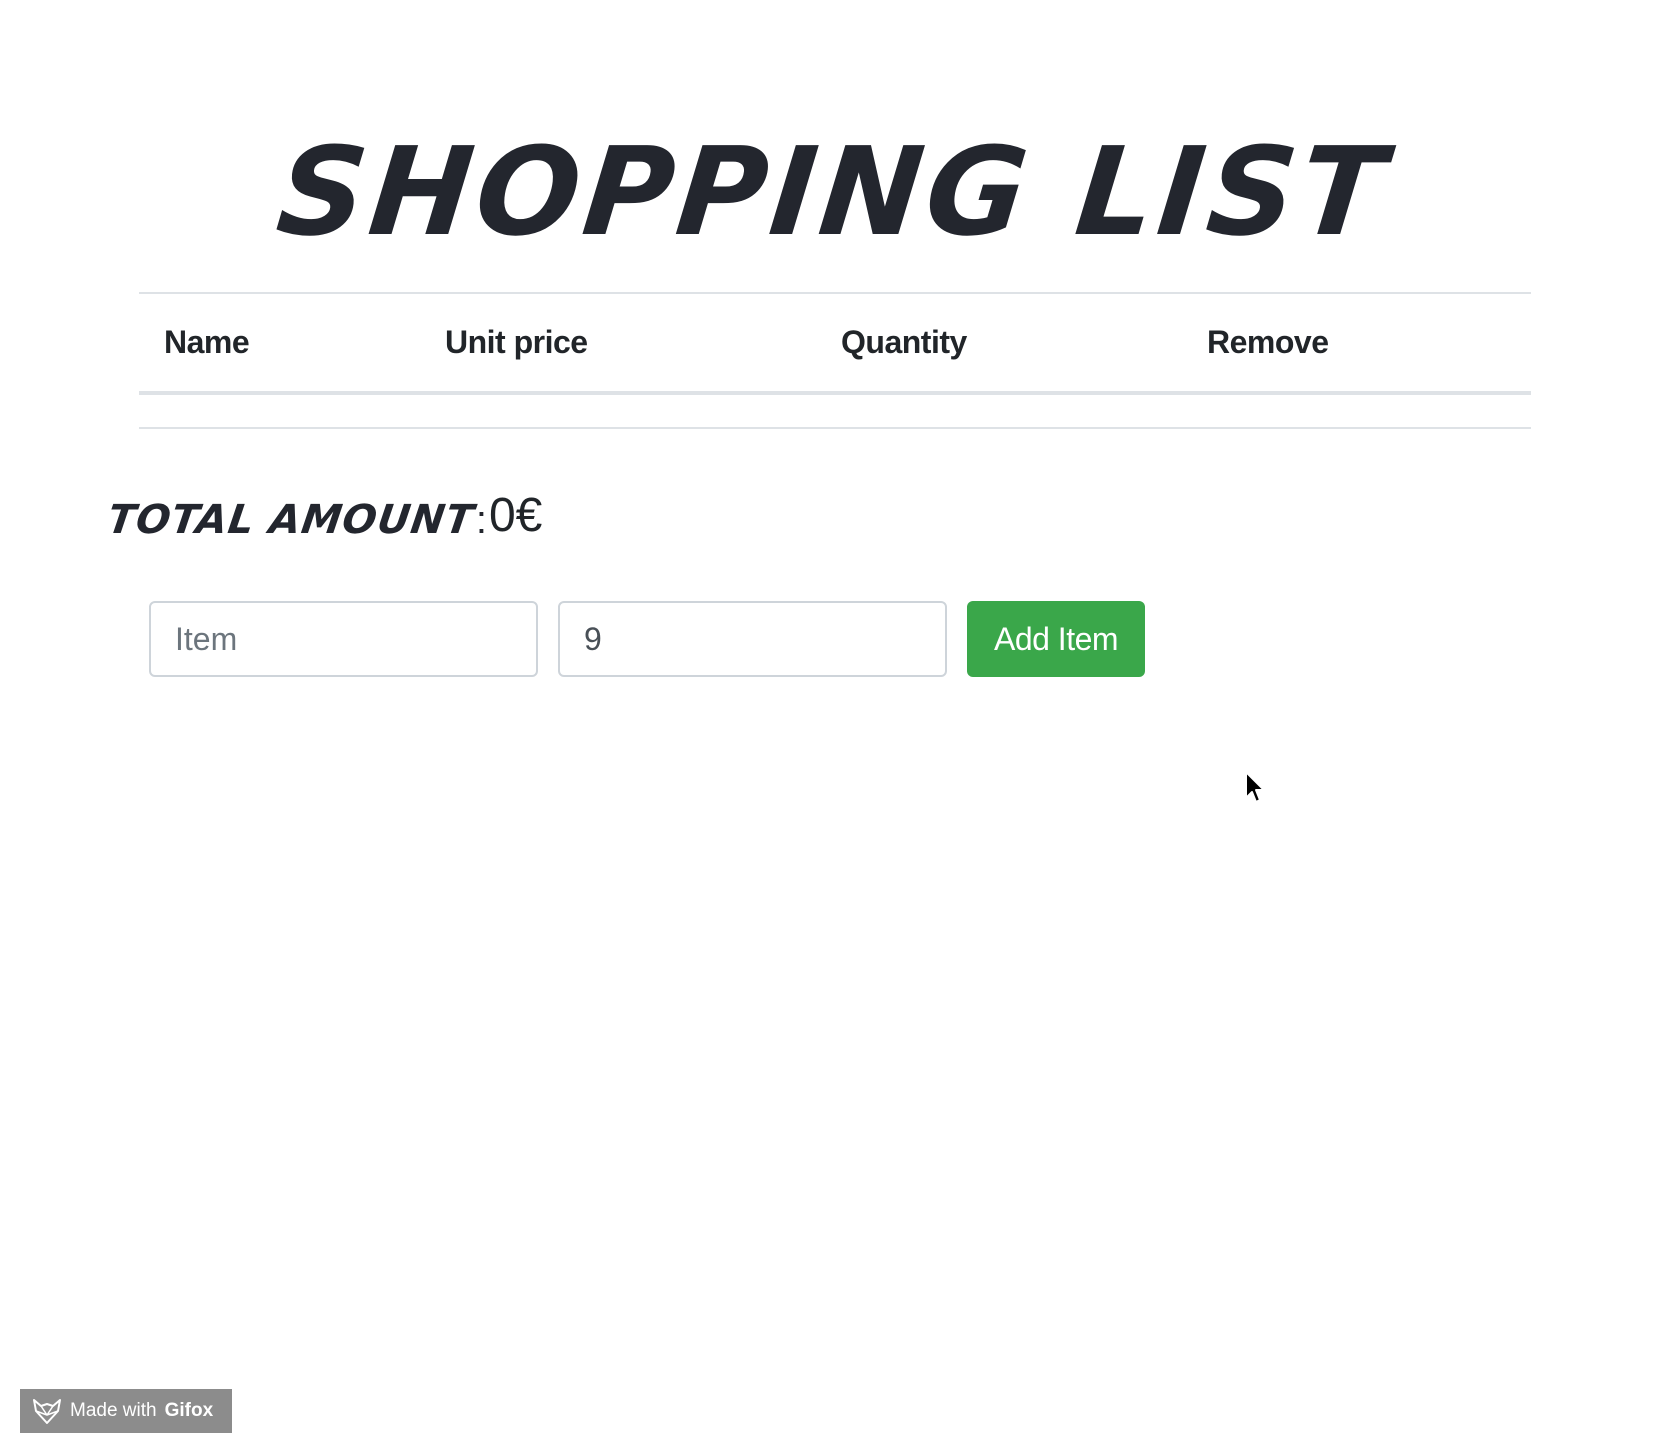 The image size is (1666, 1442). I want to click on column-header-quantity: Quantity, so click(904, 342).